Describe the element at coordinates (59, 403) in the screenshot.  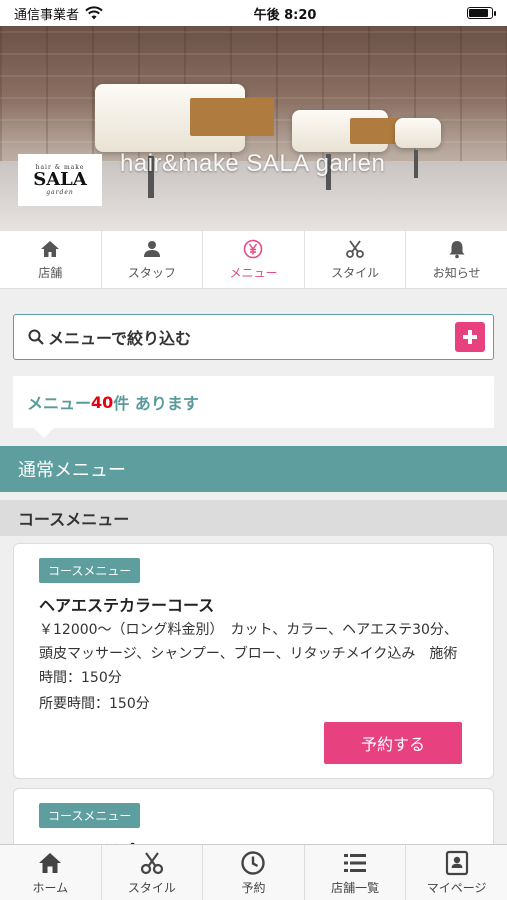
I see `count-prefix: メニュー` at that location.